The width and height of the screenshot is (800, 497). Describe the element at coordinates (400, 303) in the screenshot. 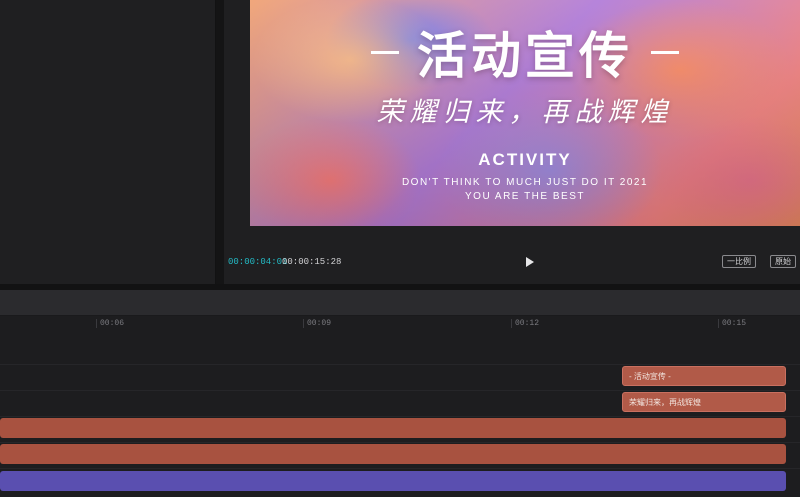

I see `timeline-toolbar` at that location.